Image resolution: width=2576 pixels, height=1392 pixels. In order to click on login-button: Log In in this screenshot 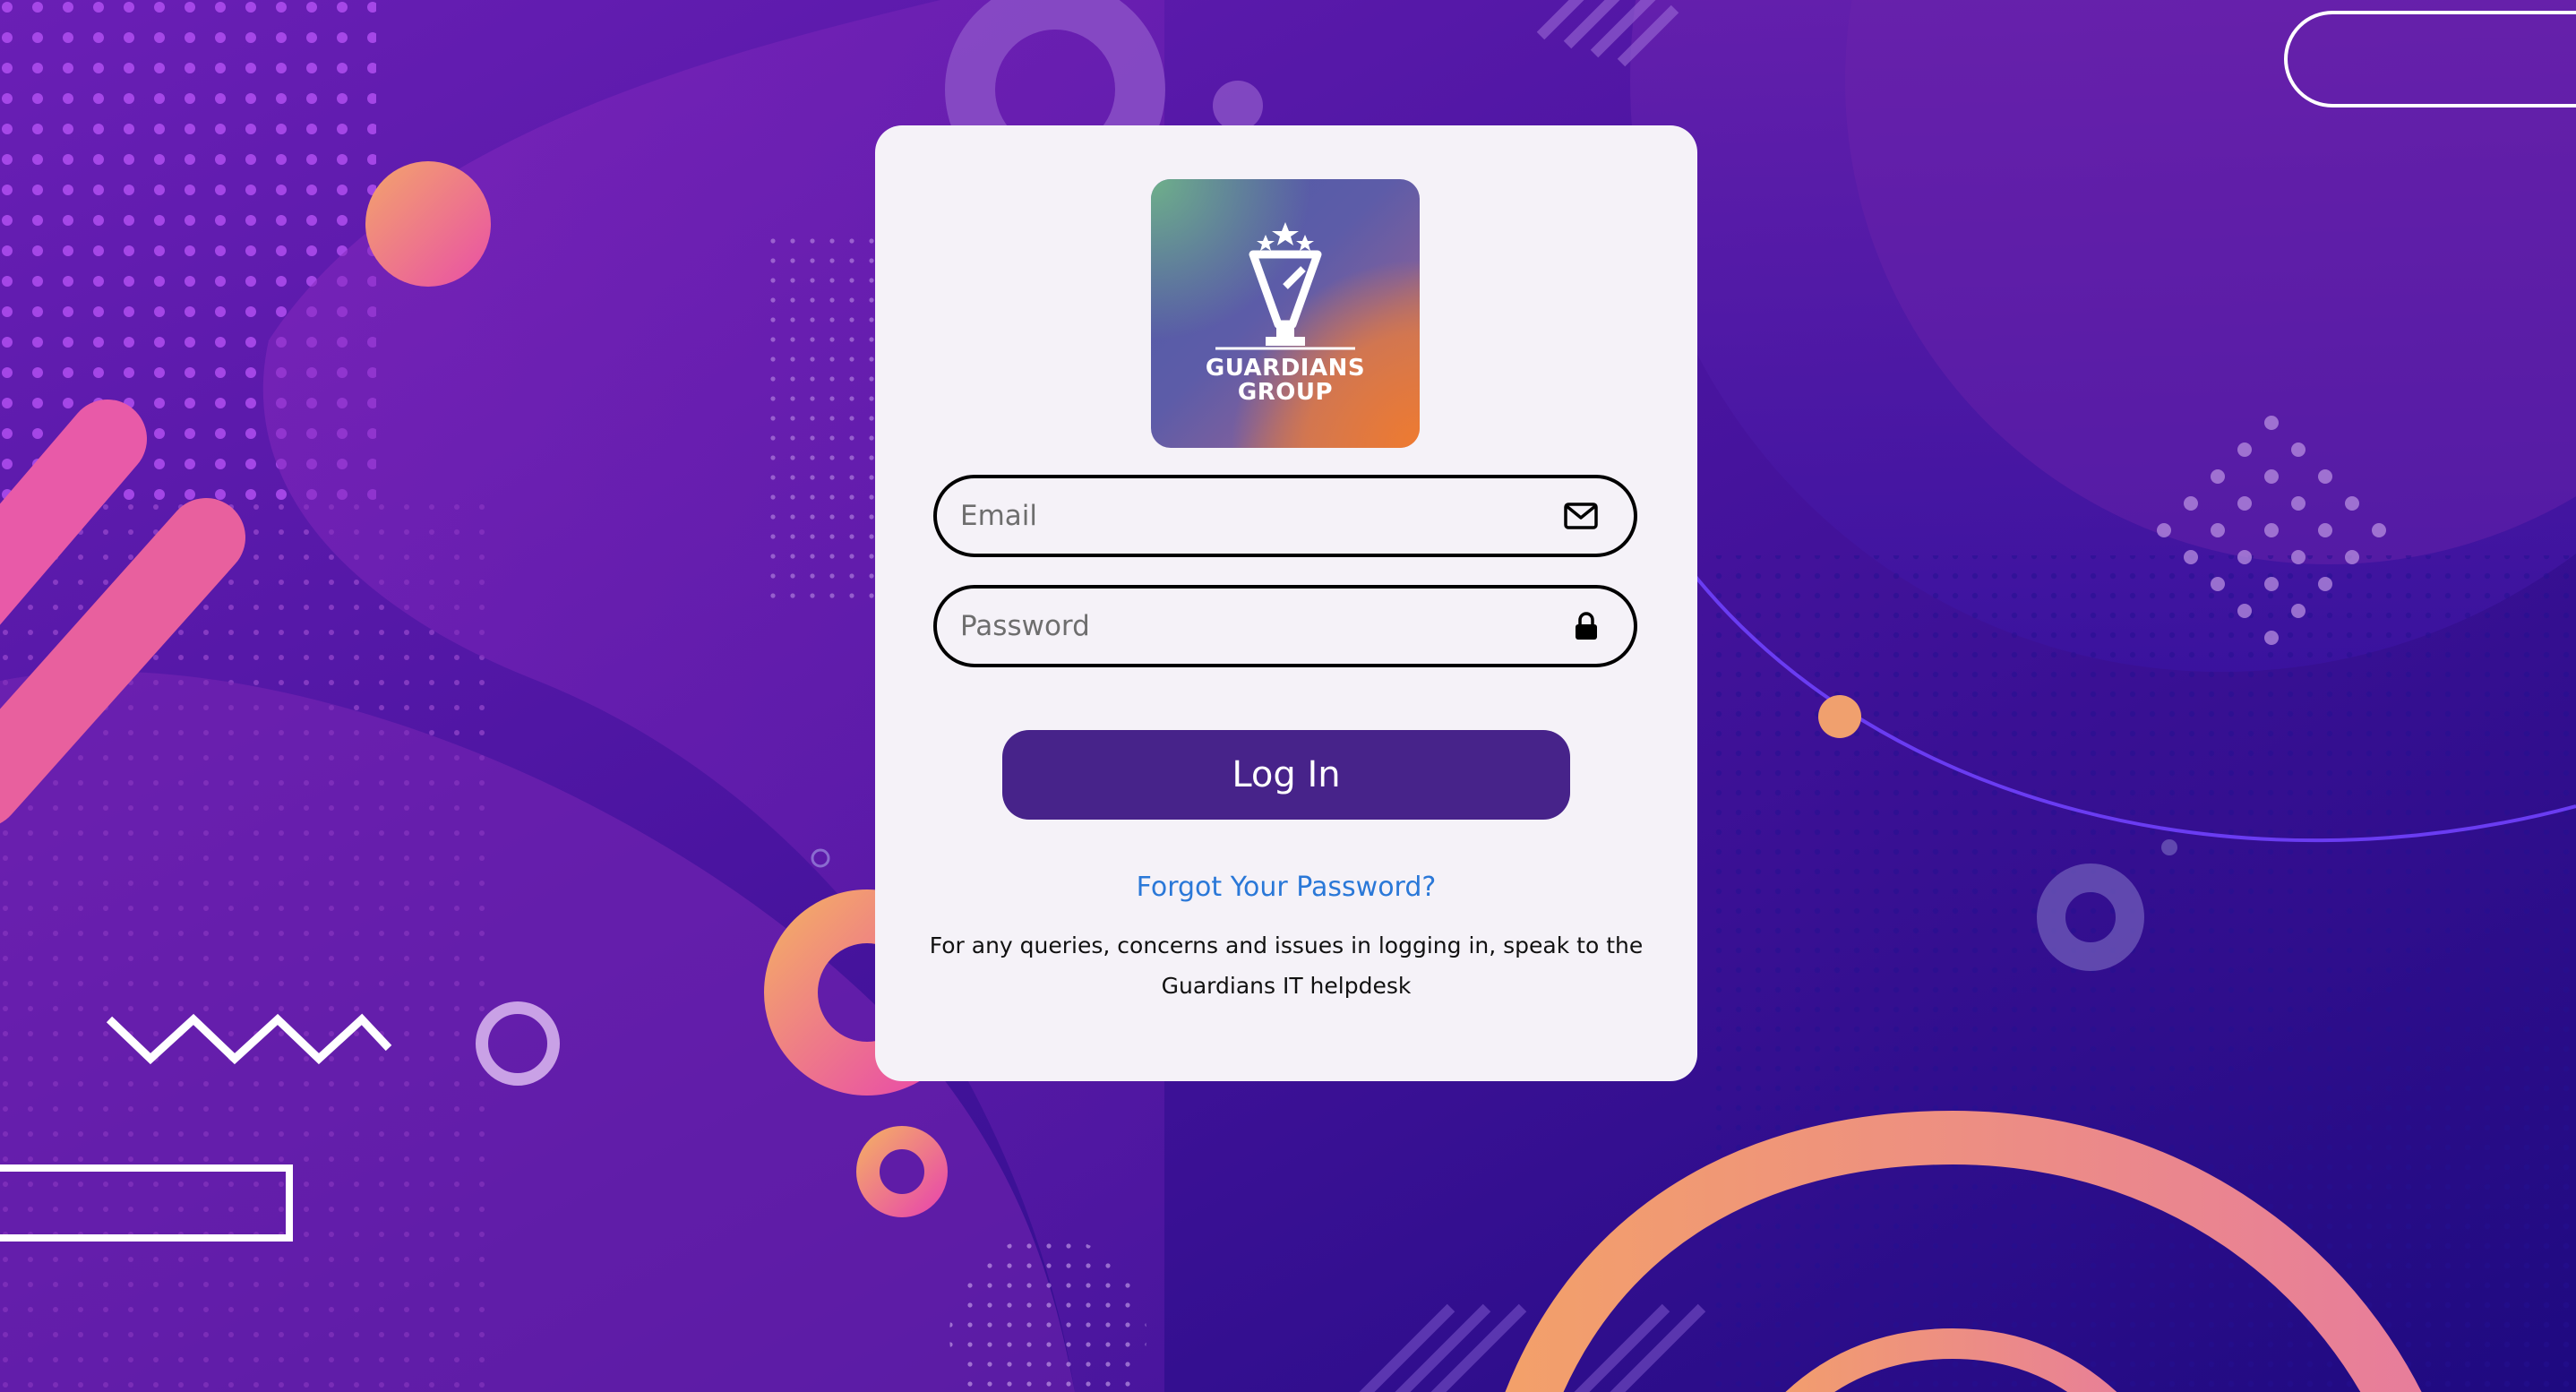, I will do `click(1286, 775)`.